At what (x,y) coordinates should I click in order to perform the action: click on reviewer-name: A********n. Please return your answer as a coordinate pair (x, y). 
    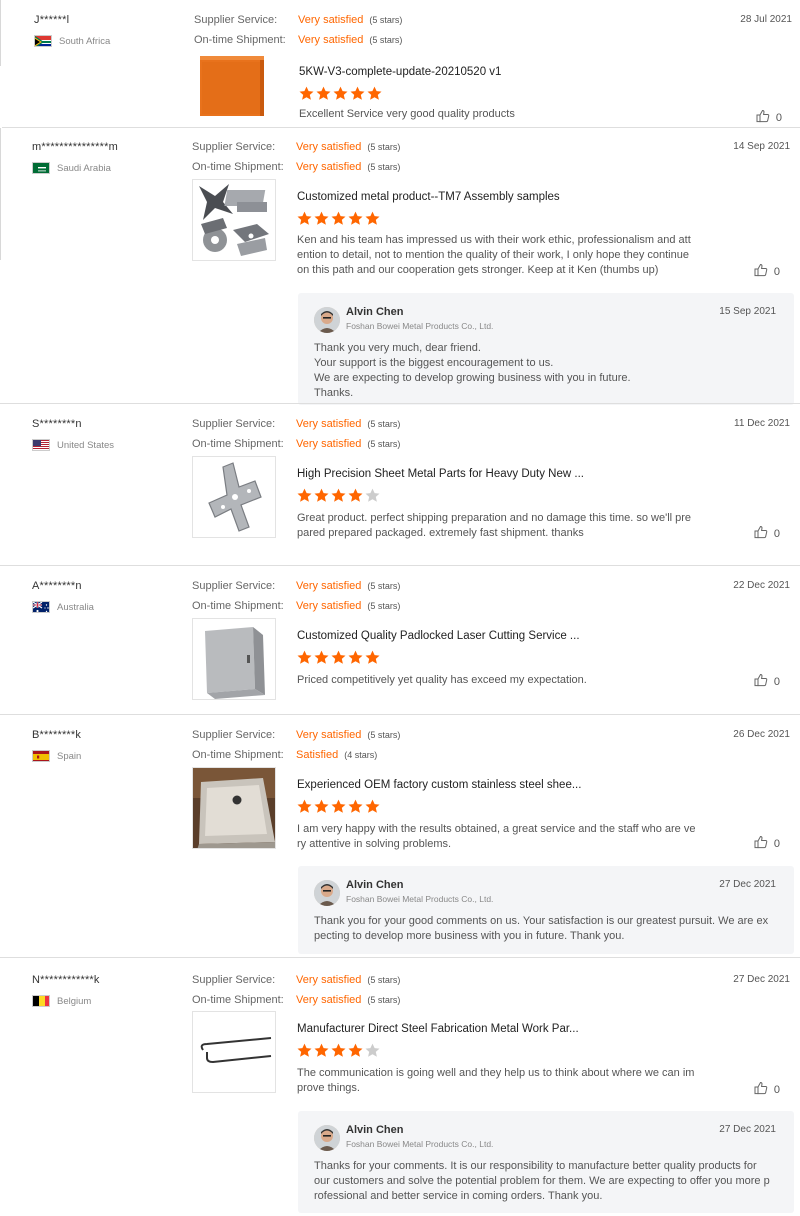
    Looking at the image, I should click on (57, 586).